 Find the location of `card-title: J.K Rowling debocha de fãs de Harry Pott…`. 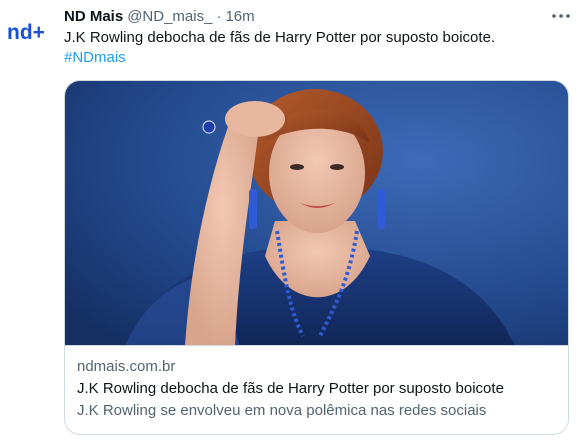

card-title: J.K Rowling debocha de fãs de Harry Pott… is located at coordinates (290, 388).